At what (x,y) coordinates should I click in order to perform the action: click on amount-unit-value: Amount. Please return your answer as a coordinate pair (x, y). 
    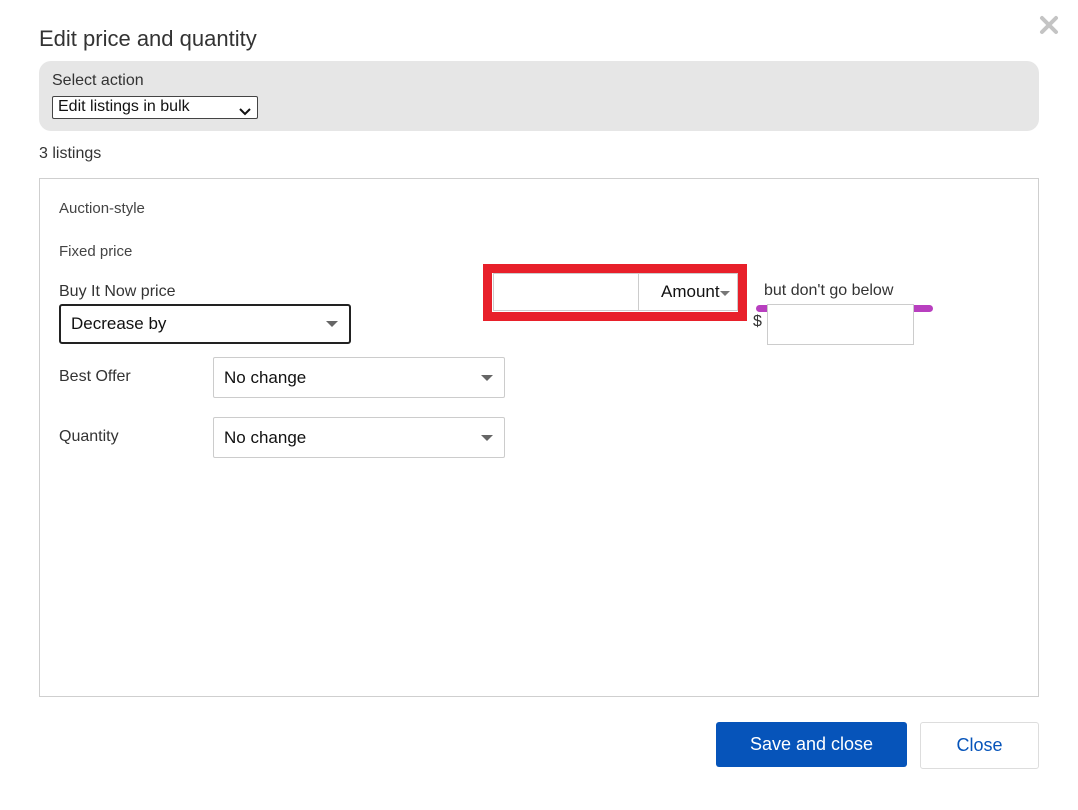
    Looking at the image, I should click on (690, 291).